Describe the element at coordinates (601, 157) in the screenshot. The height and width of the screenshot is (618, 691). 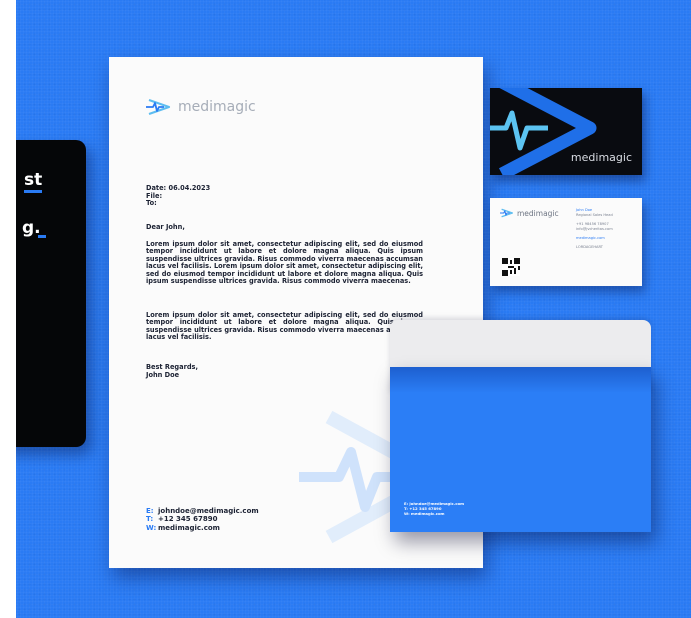
I see `card-back-brand-name: medimagic` at that location.